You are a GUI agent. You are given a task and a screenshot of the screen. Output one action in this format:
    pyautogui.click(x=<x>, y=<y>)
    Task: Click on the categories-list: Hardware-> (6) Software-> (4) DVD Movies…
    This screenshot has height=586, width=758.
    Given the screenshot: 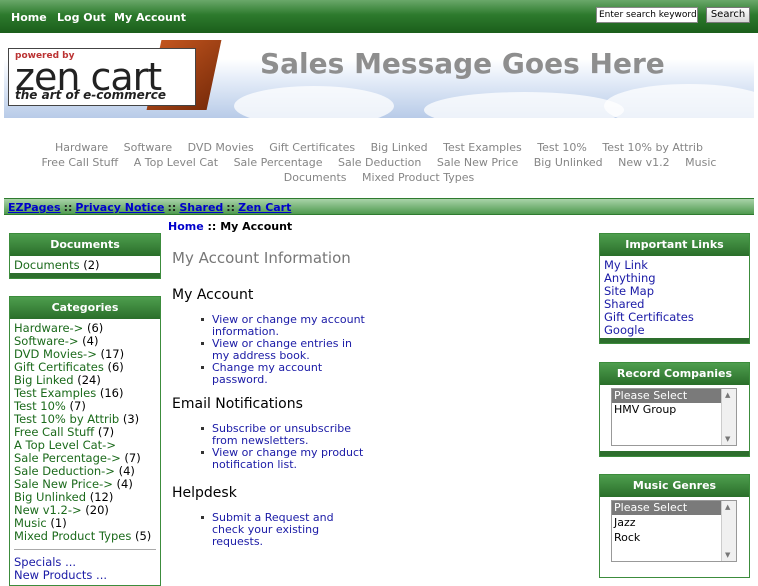 What is the action you would take?
    pyautogui.click(x=85, y=452)
    